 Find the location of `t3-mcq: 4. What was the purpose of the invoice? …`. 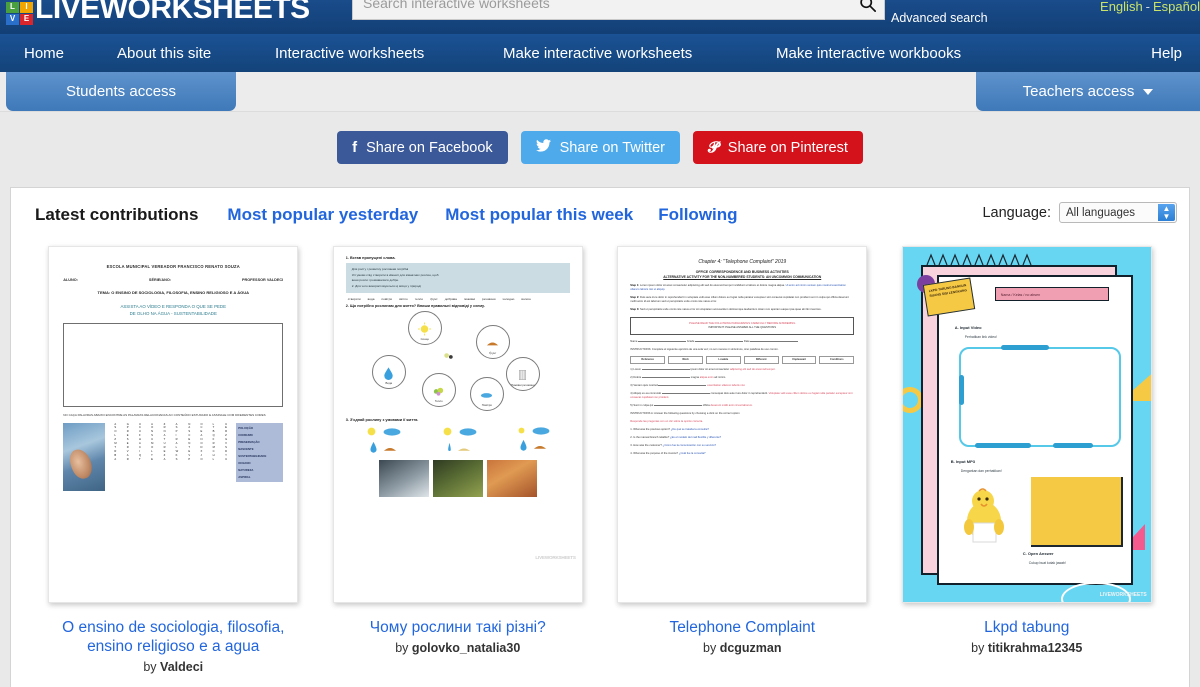

t3-mcq: 4. What was the purpose of the invoice? … is located at coordinates (668, 454).